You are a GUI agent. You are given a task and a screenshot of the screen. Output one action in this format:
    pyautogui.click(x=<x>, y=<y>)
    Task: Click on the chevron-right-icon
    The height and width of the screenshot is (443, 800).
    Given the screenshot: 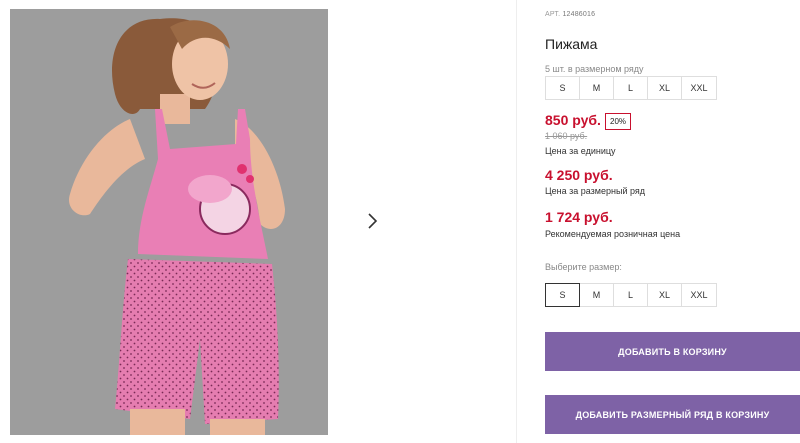 What is the action you would take?
    pyautogui.click(x=372, y=221)
    